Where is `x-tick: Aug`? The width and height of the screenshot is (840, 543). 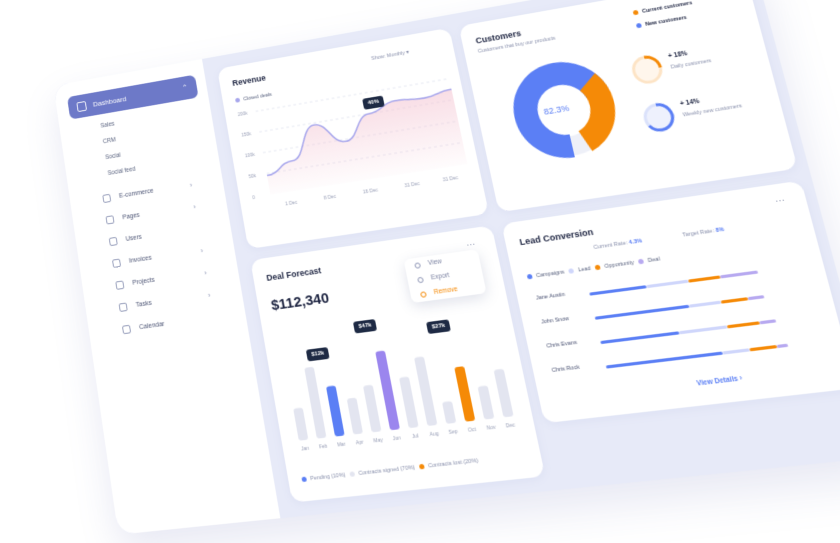 x-tick: Aug is located at coordinates (434, 434).